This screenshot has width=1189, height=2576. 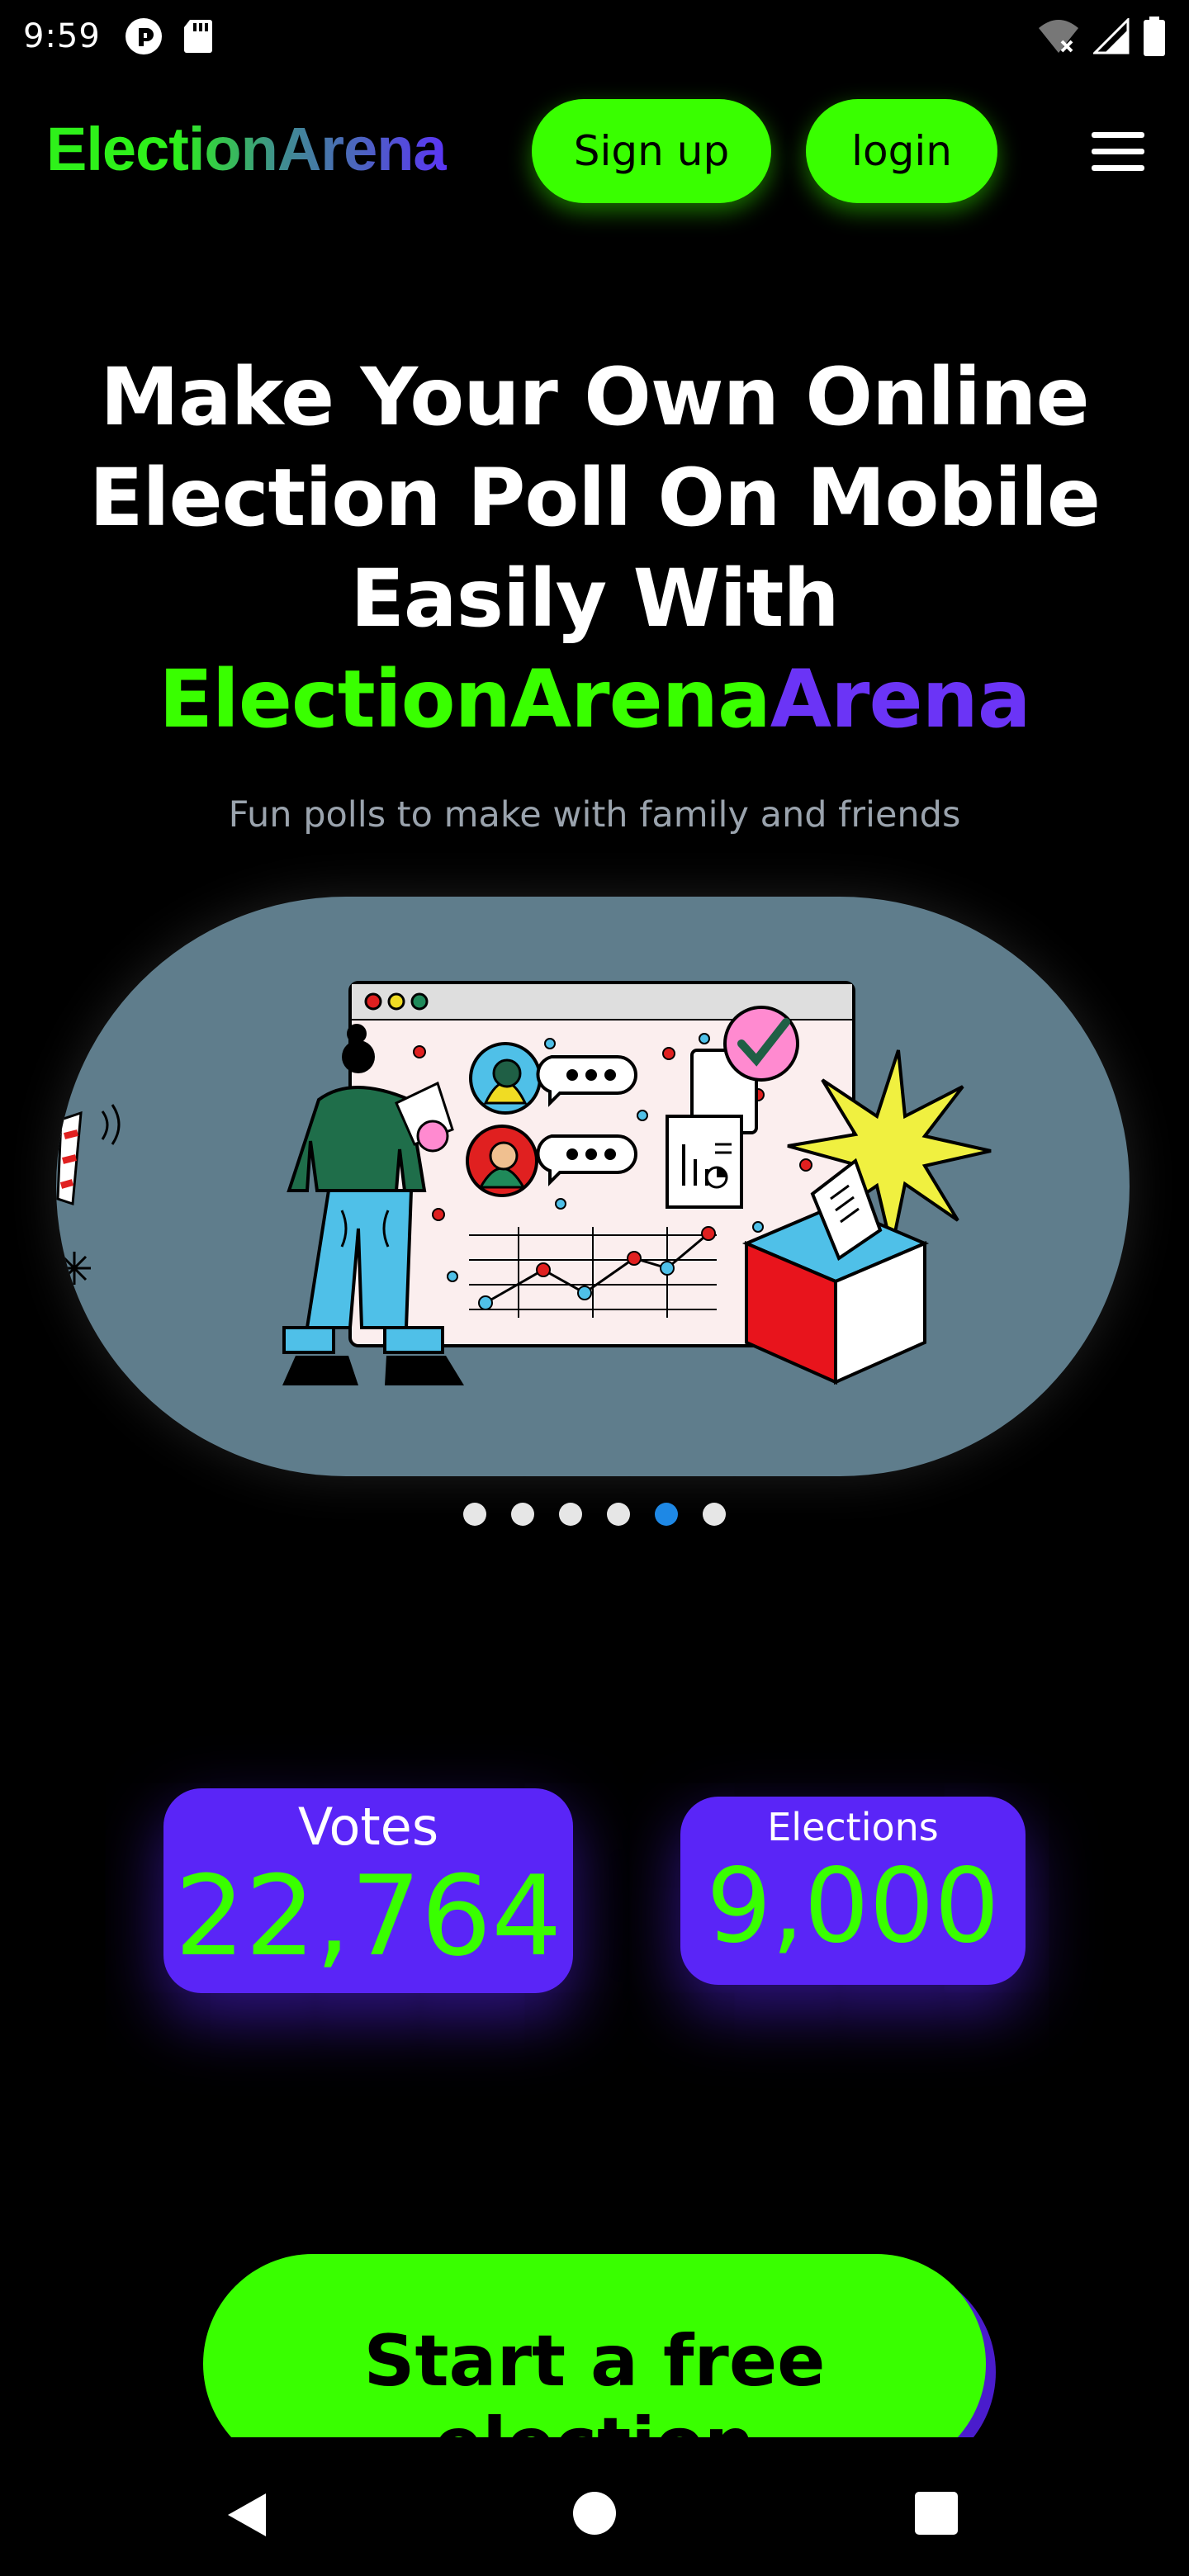 I want to click on elections-label: Elections, so click(x=853, y=1827).